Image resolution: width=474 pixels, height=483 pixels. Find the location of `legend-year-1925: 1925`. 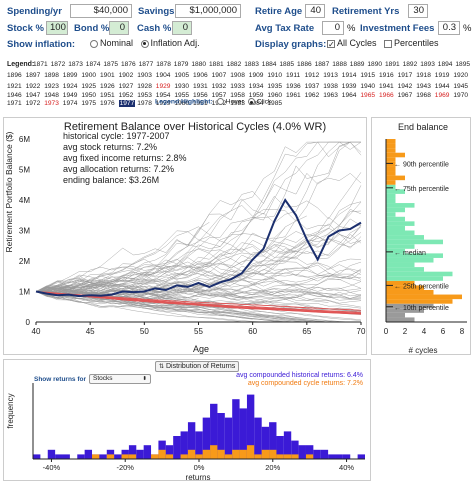

legend-year-1925: 1925 is located at coordinates (88, 86).